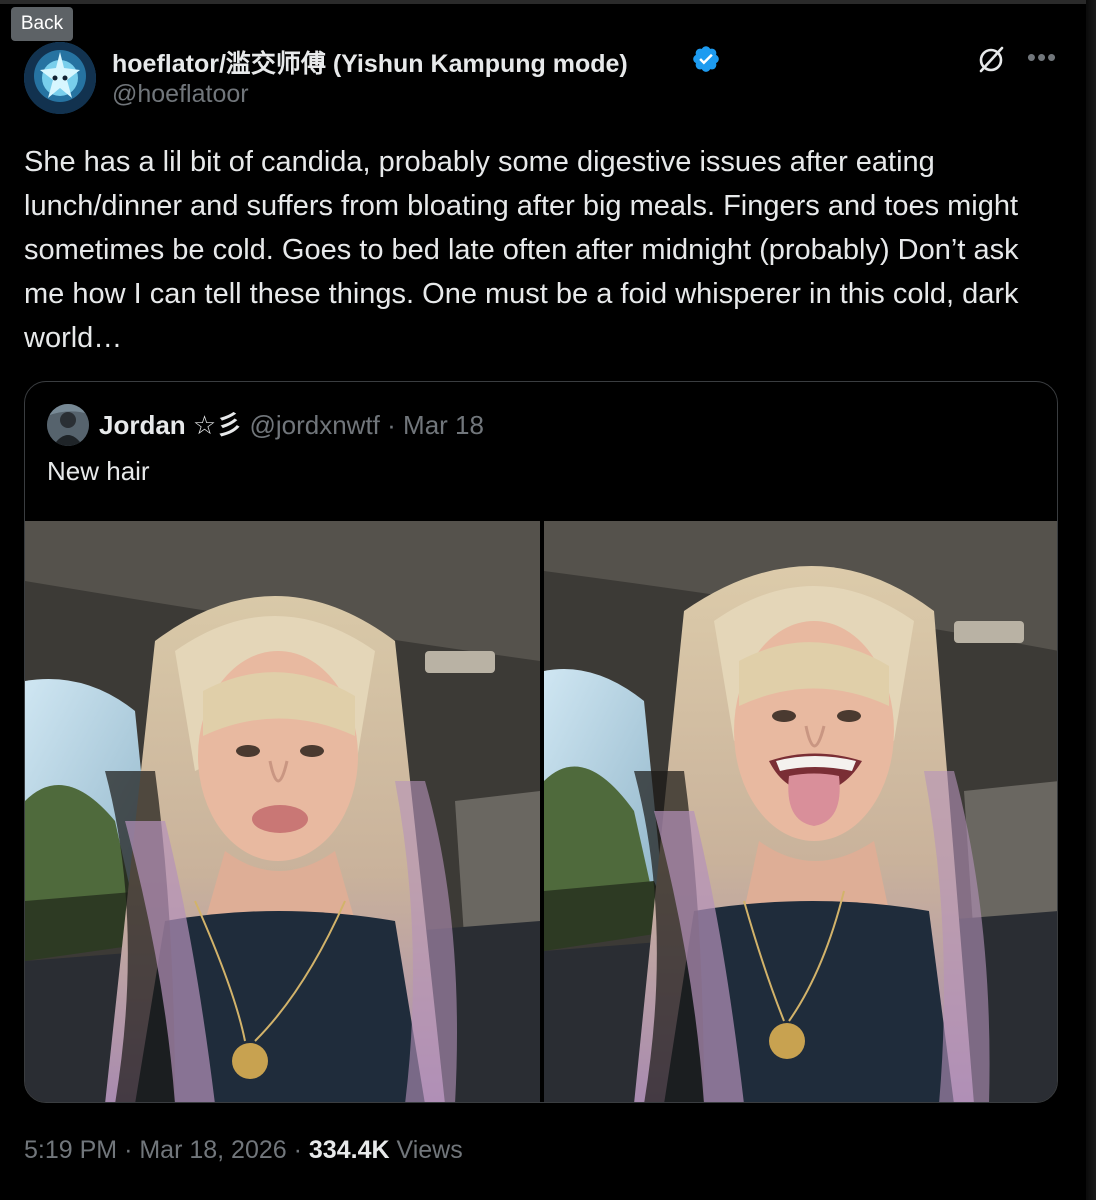  Describe the element at coordinates (170, 425) in the screenshot. I see `quoted-display-name: Jordan ☆彡` at that location.